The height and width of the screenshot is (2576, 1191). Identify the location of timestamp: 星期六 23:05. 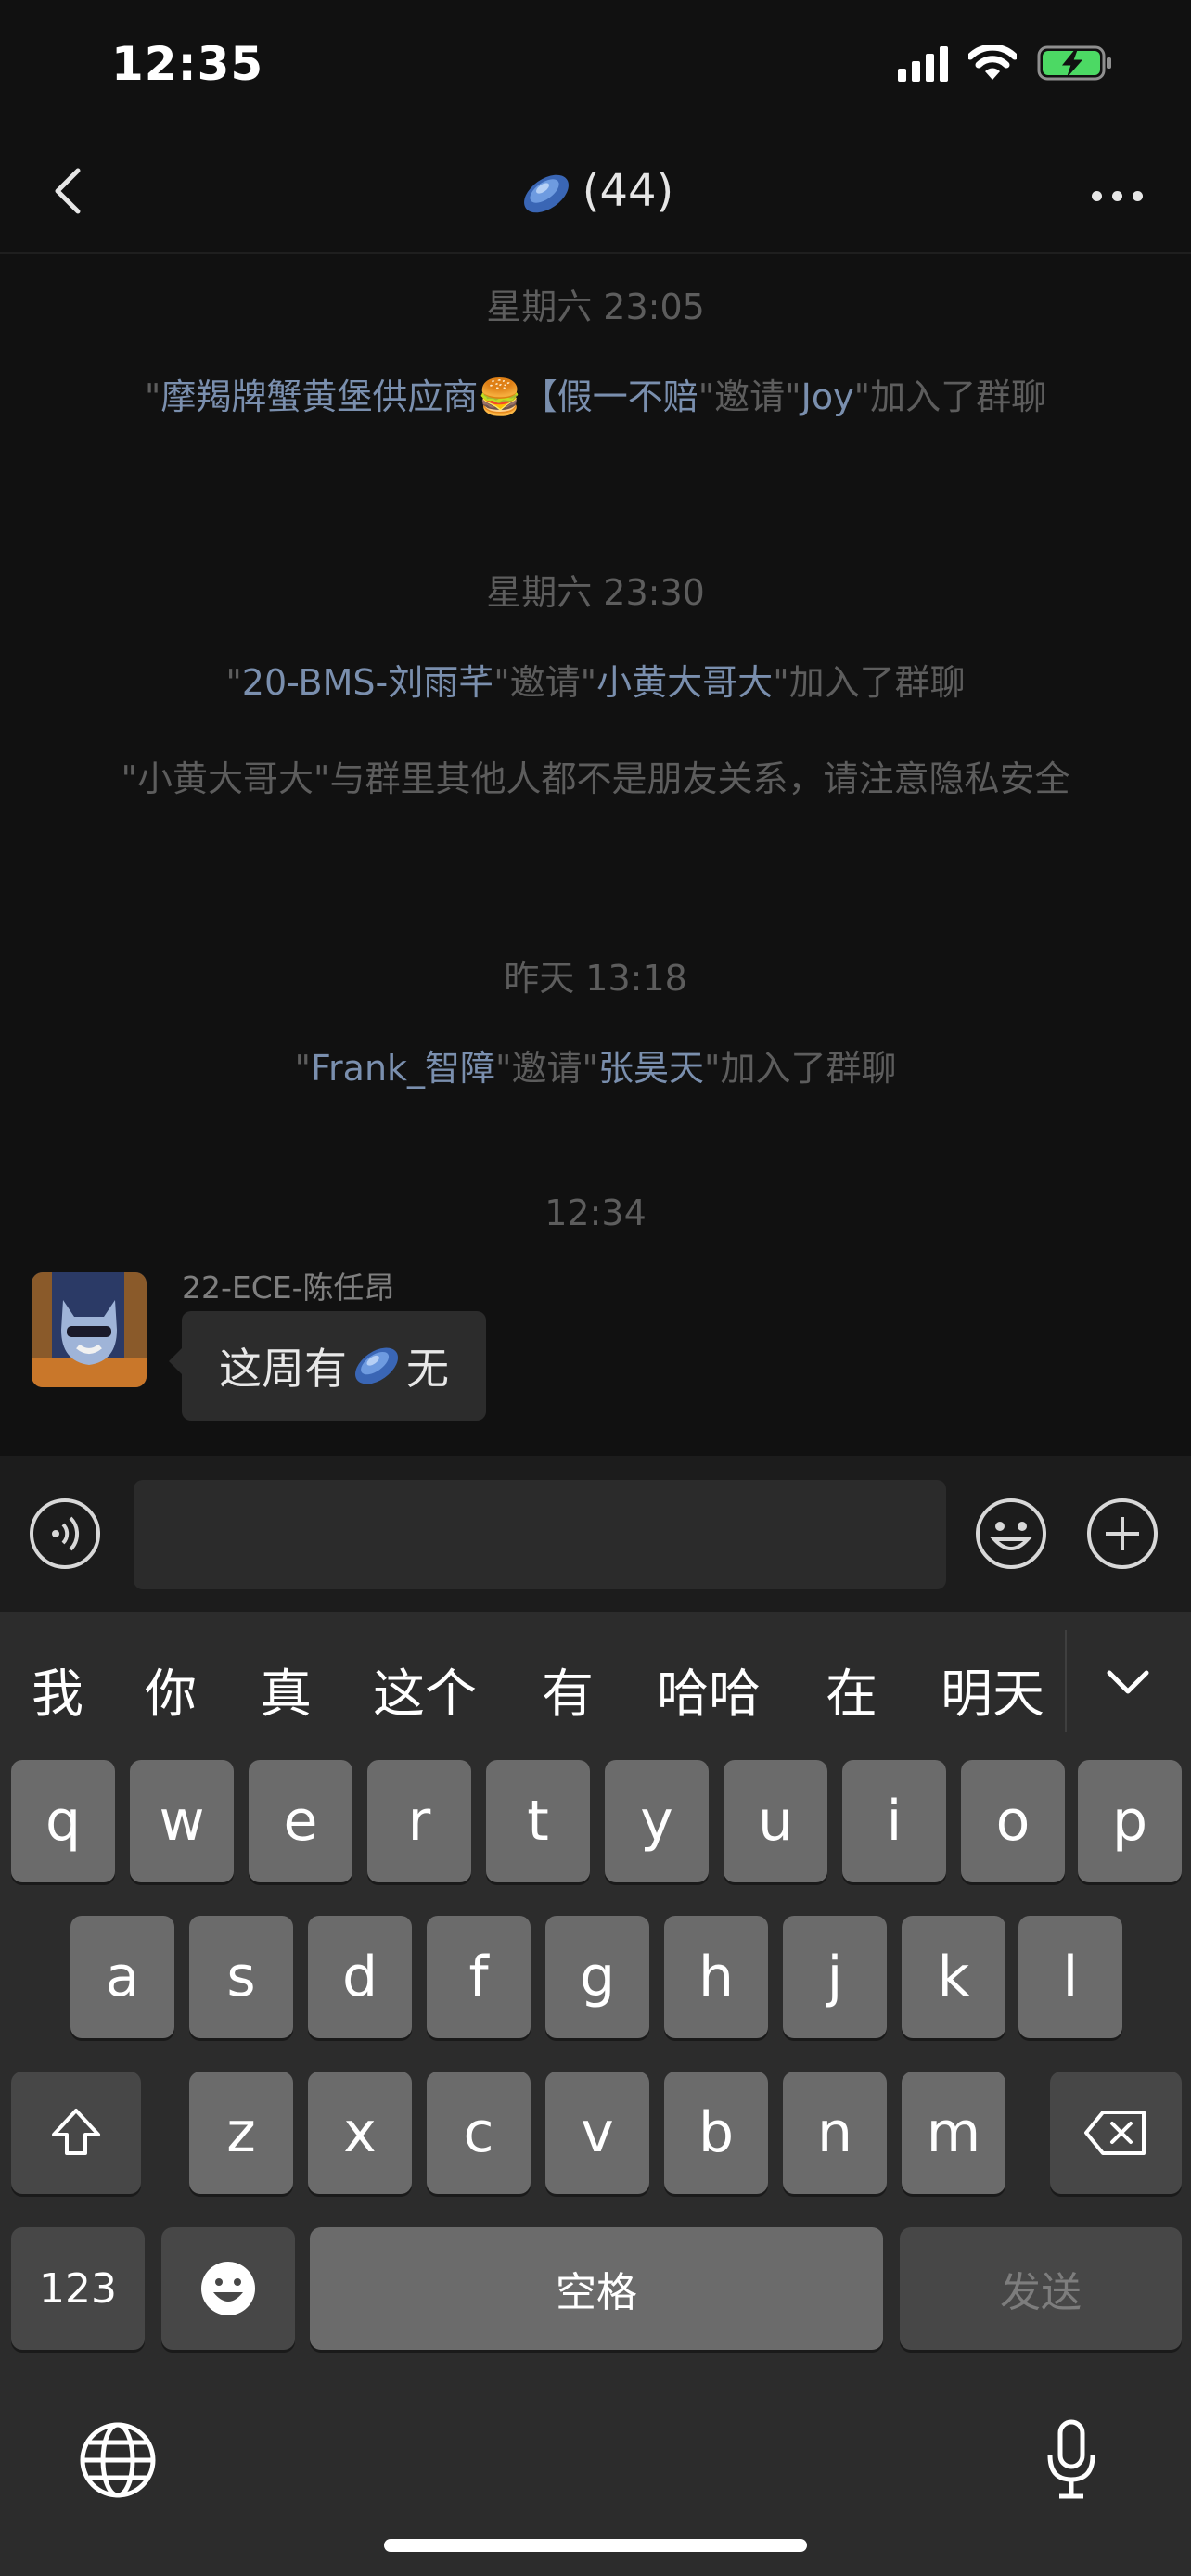
(595, 307).